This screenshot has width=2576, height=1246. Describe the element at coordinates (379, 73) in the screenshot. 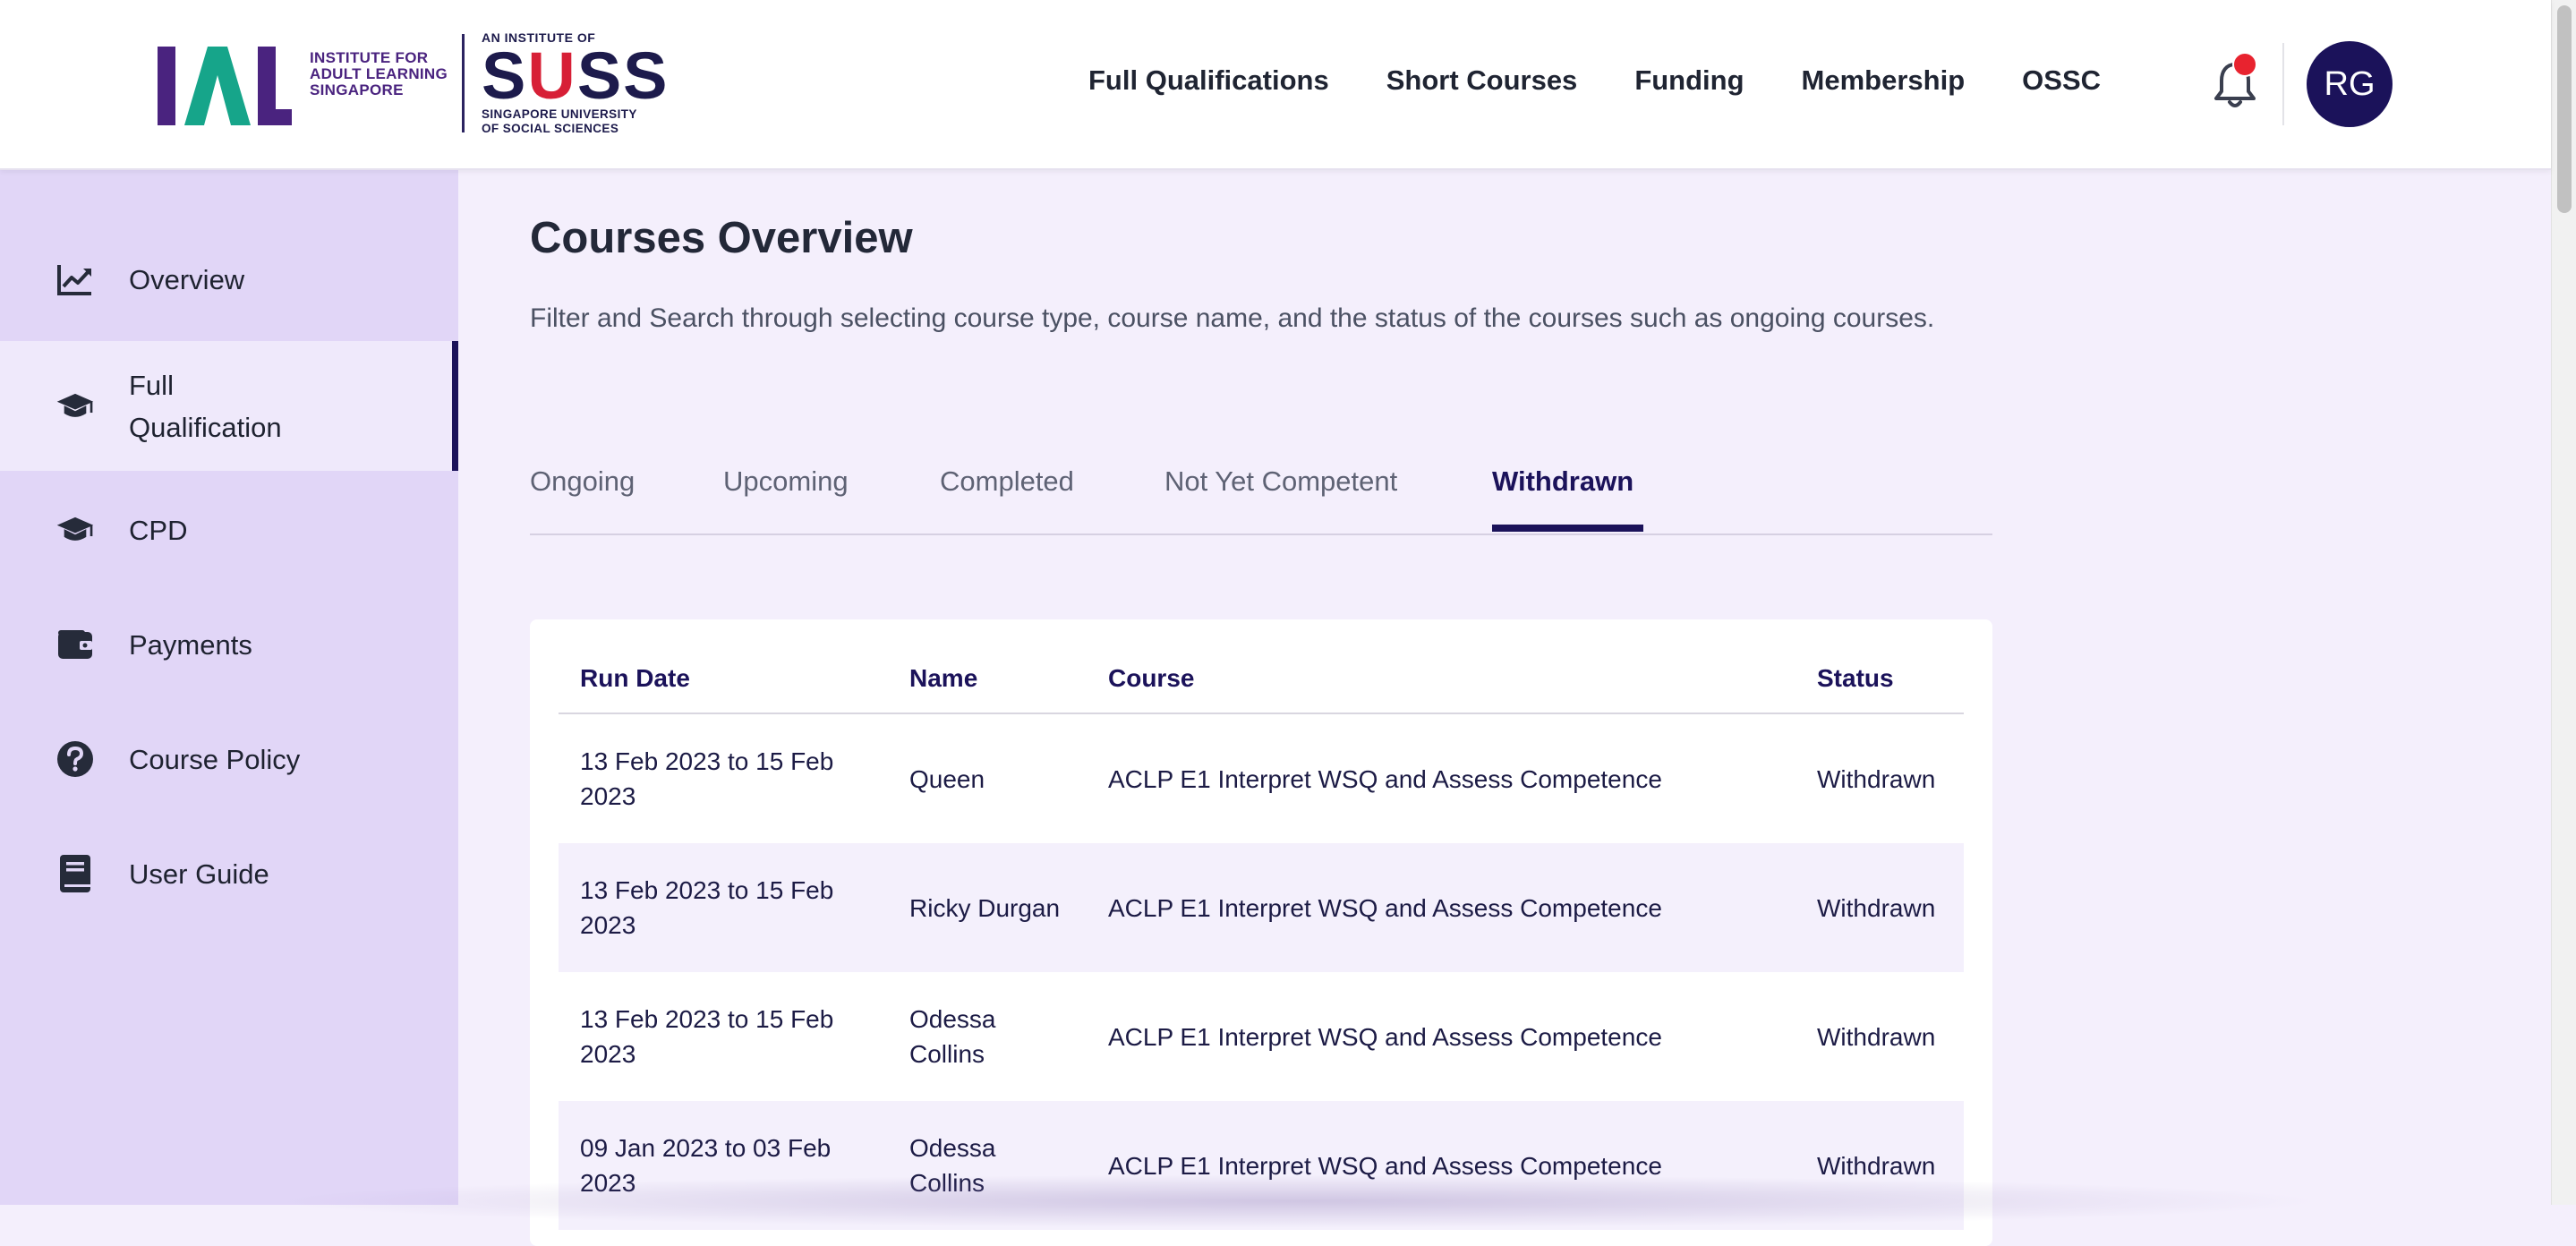

I see `ial-logo-text: INSTITUTE FOR ADULT LEARNING SINGAPORE` at that location.